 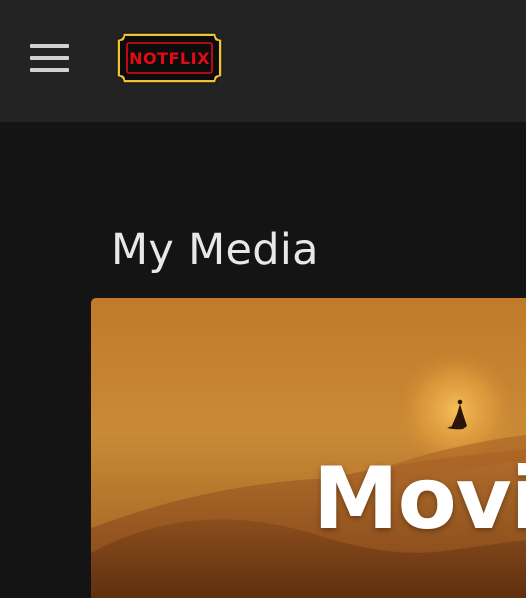 I want to click on logo-ticket-icon: NOTFLIX, so click(x=169, y=58).